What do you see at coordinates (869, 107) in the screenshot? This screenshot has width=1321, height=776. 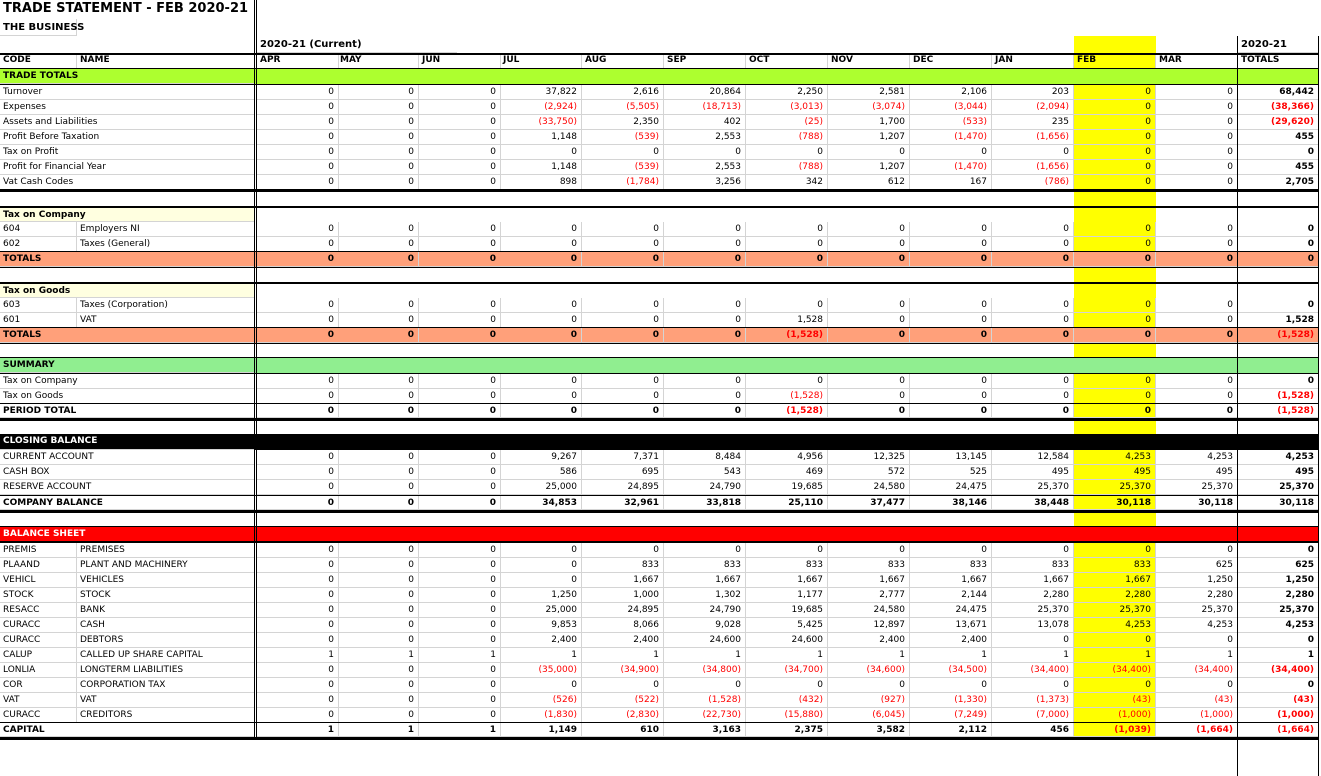 I see `value-nov: (3,074)` at bounding box center [869, 107].